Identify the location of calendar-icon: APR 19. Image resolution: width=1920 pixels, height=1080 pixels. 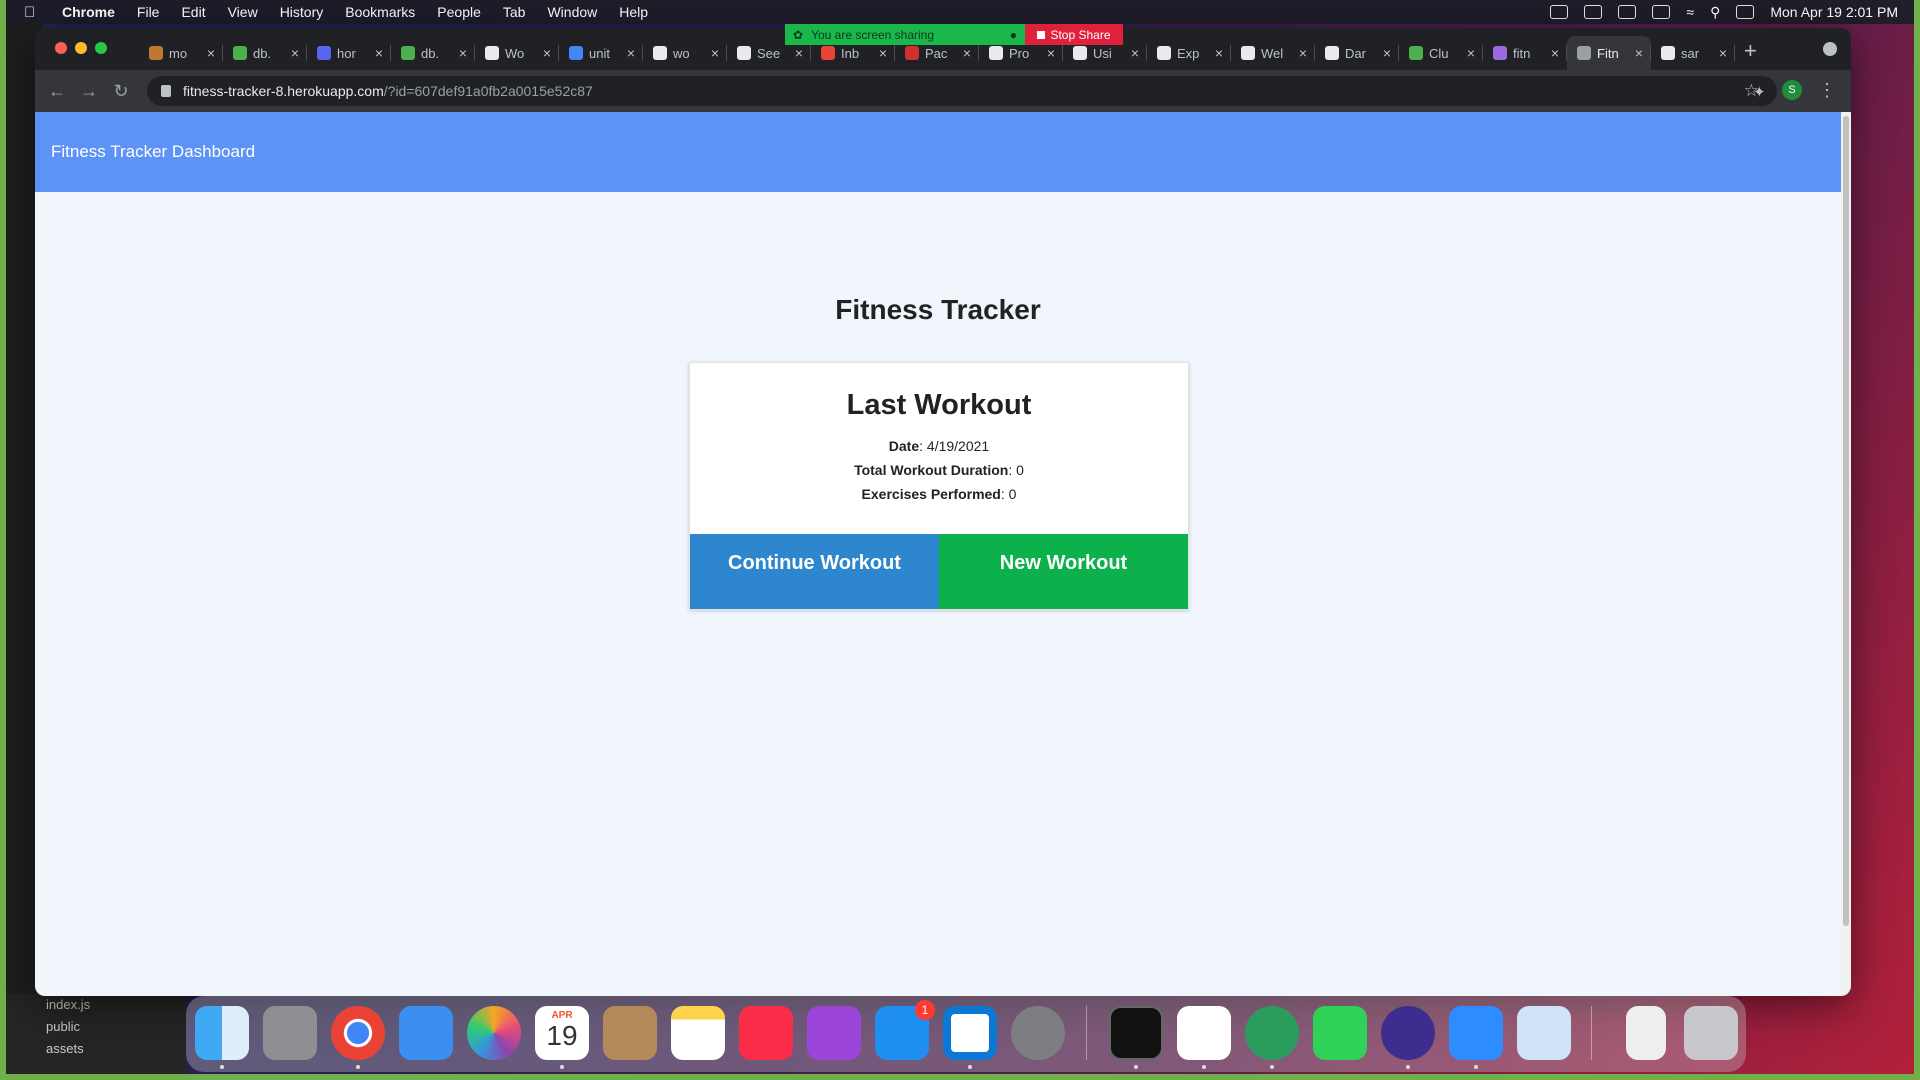
(562, 1033).